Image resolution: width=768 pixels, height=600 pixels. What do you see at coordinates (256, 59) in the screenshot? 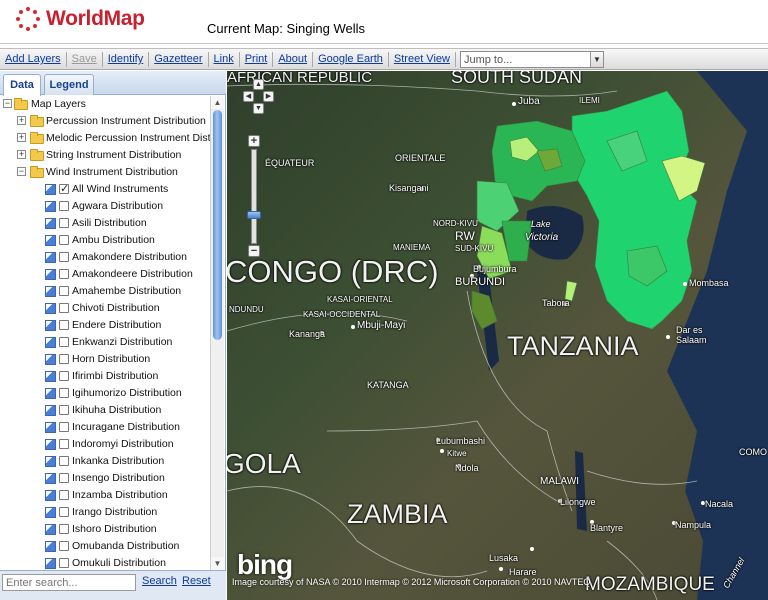
I see `print-button: Print` at bounding box center [256, 59].